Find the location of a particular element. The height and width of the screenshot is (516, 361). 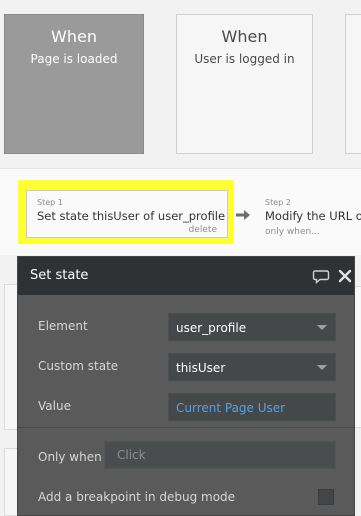

step-number: Step 1 is located at coordinates (50, 202).